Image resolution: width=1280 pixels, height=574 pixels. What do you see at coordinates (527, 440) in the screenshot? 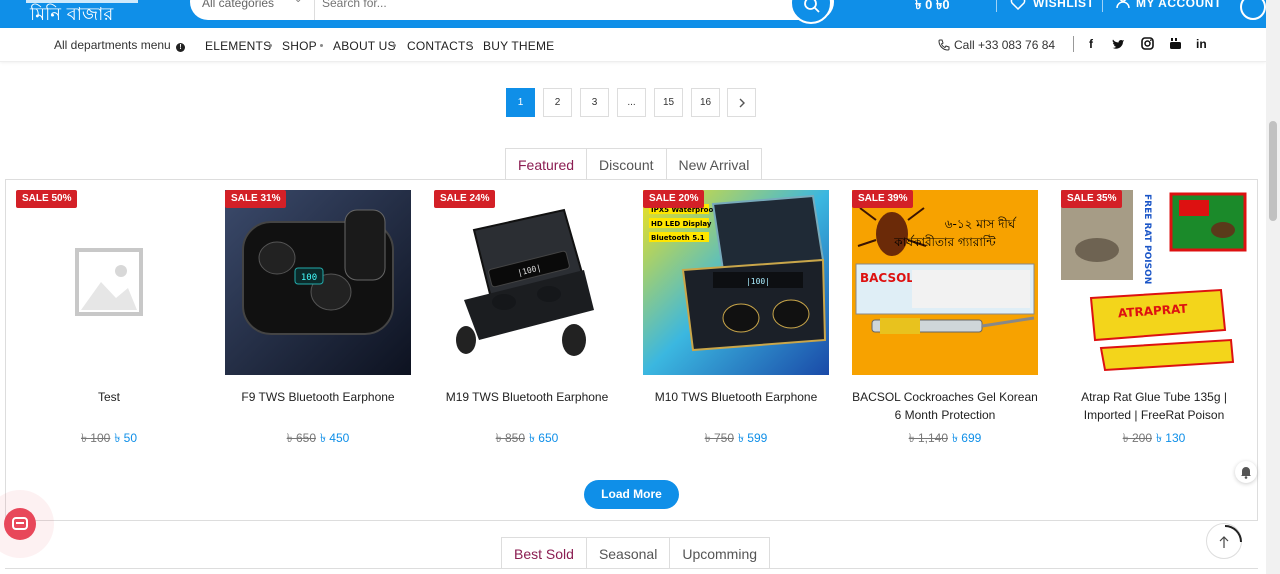
I see `product-price: ৳ 850 ৳ 650` at bounding box center [527, 440].